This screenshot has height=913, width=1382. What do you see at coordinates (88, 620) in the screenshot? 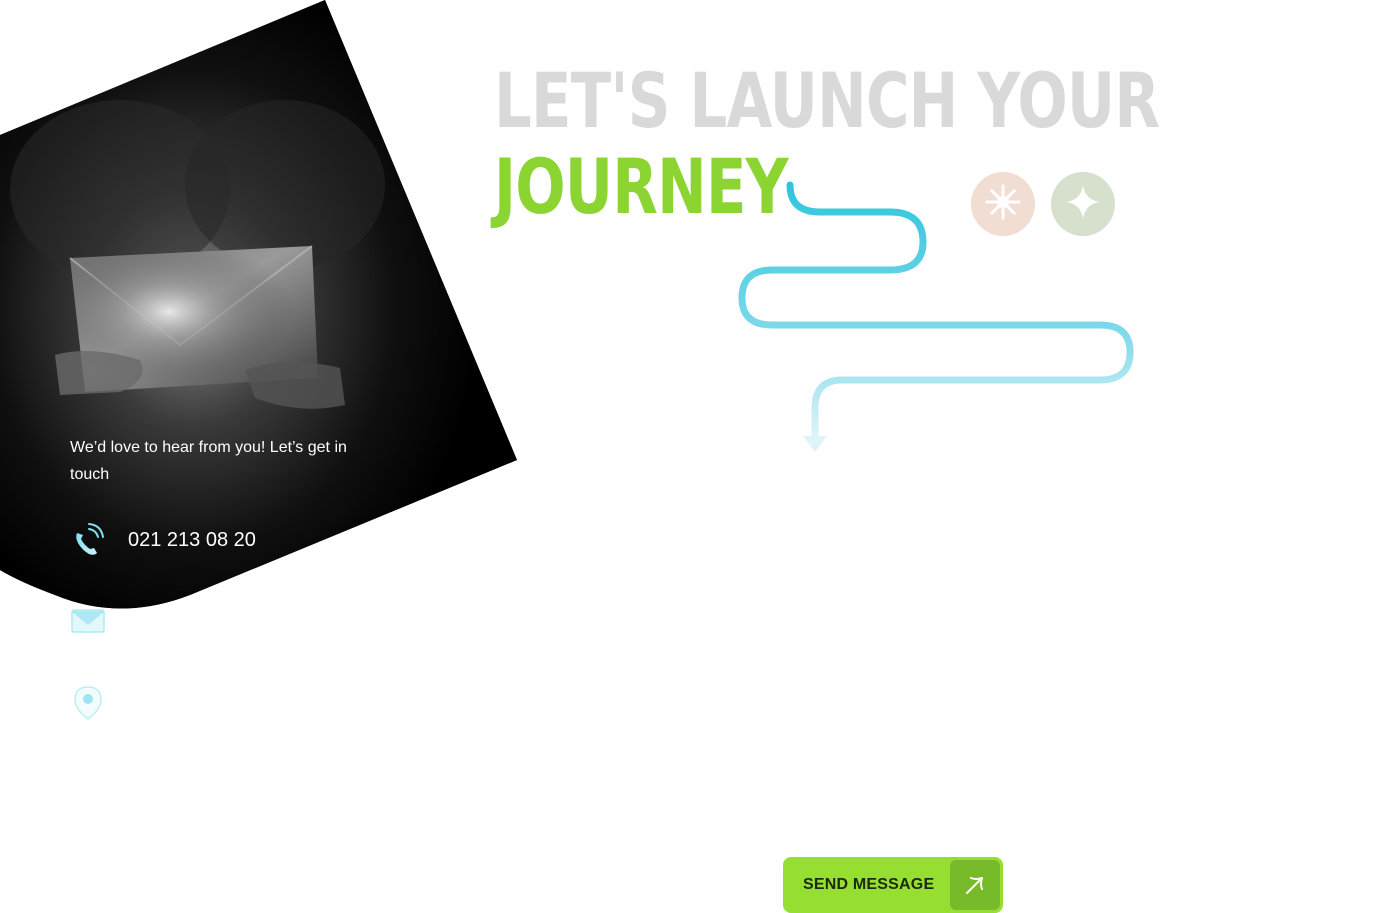
I see `envelope-icon` at bounding box center [88, 620].